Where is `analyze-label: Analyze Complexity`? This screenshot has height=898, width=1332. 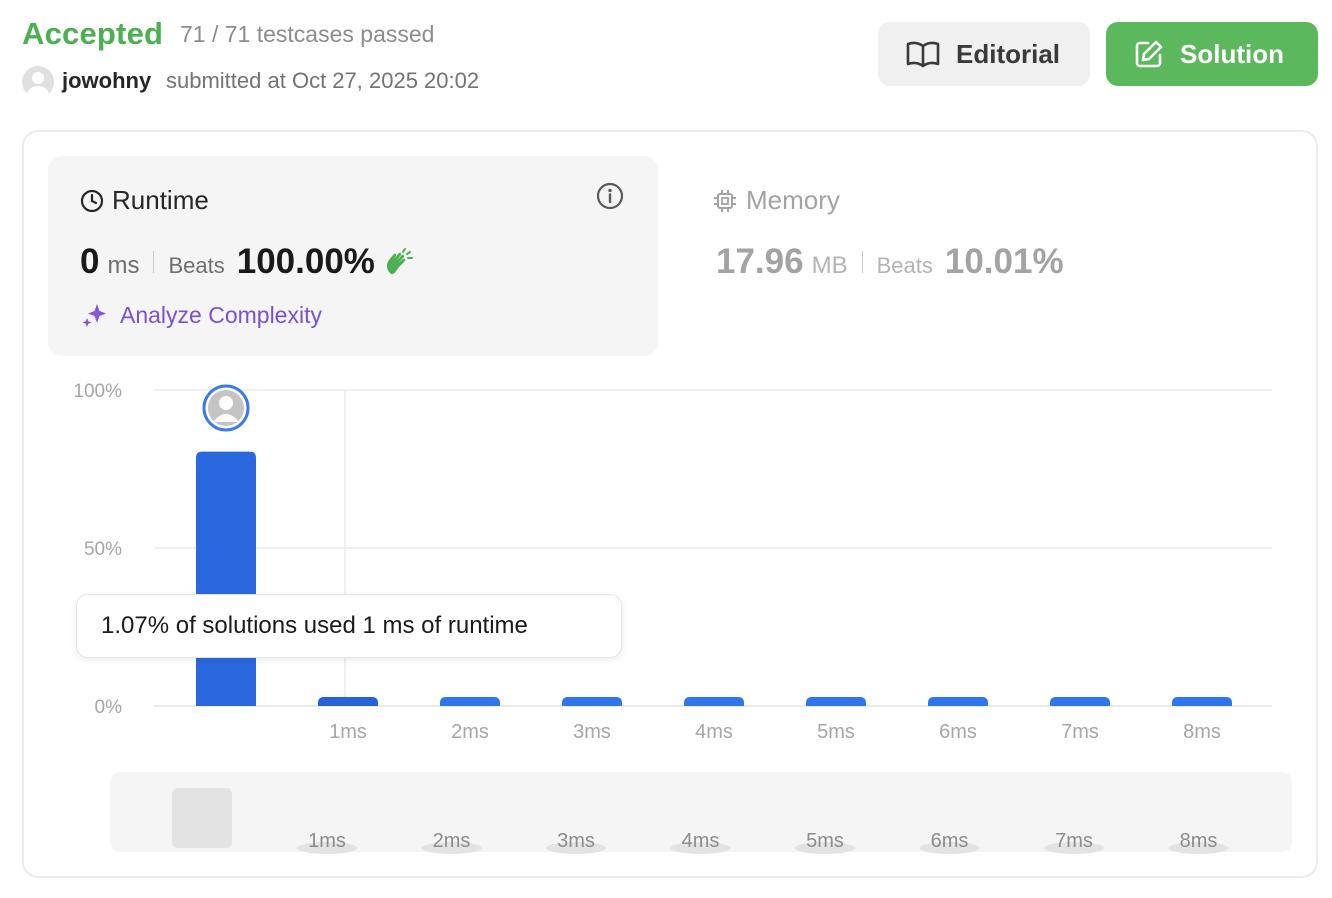 analyze-label: Analyze Complexity is located at coordinates (221, 314).